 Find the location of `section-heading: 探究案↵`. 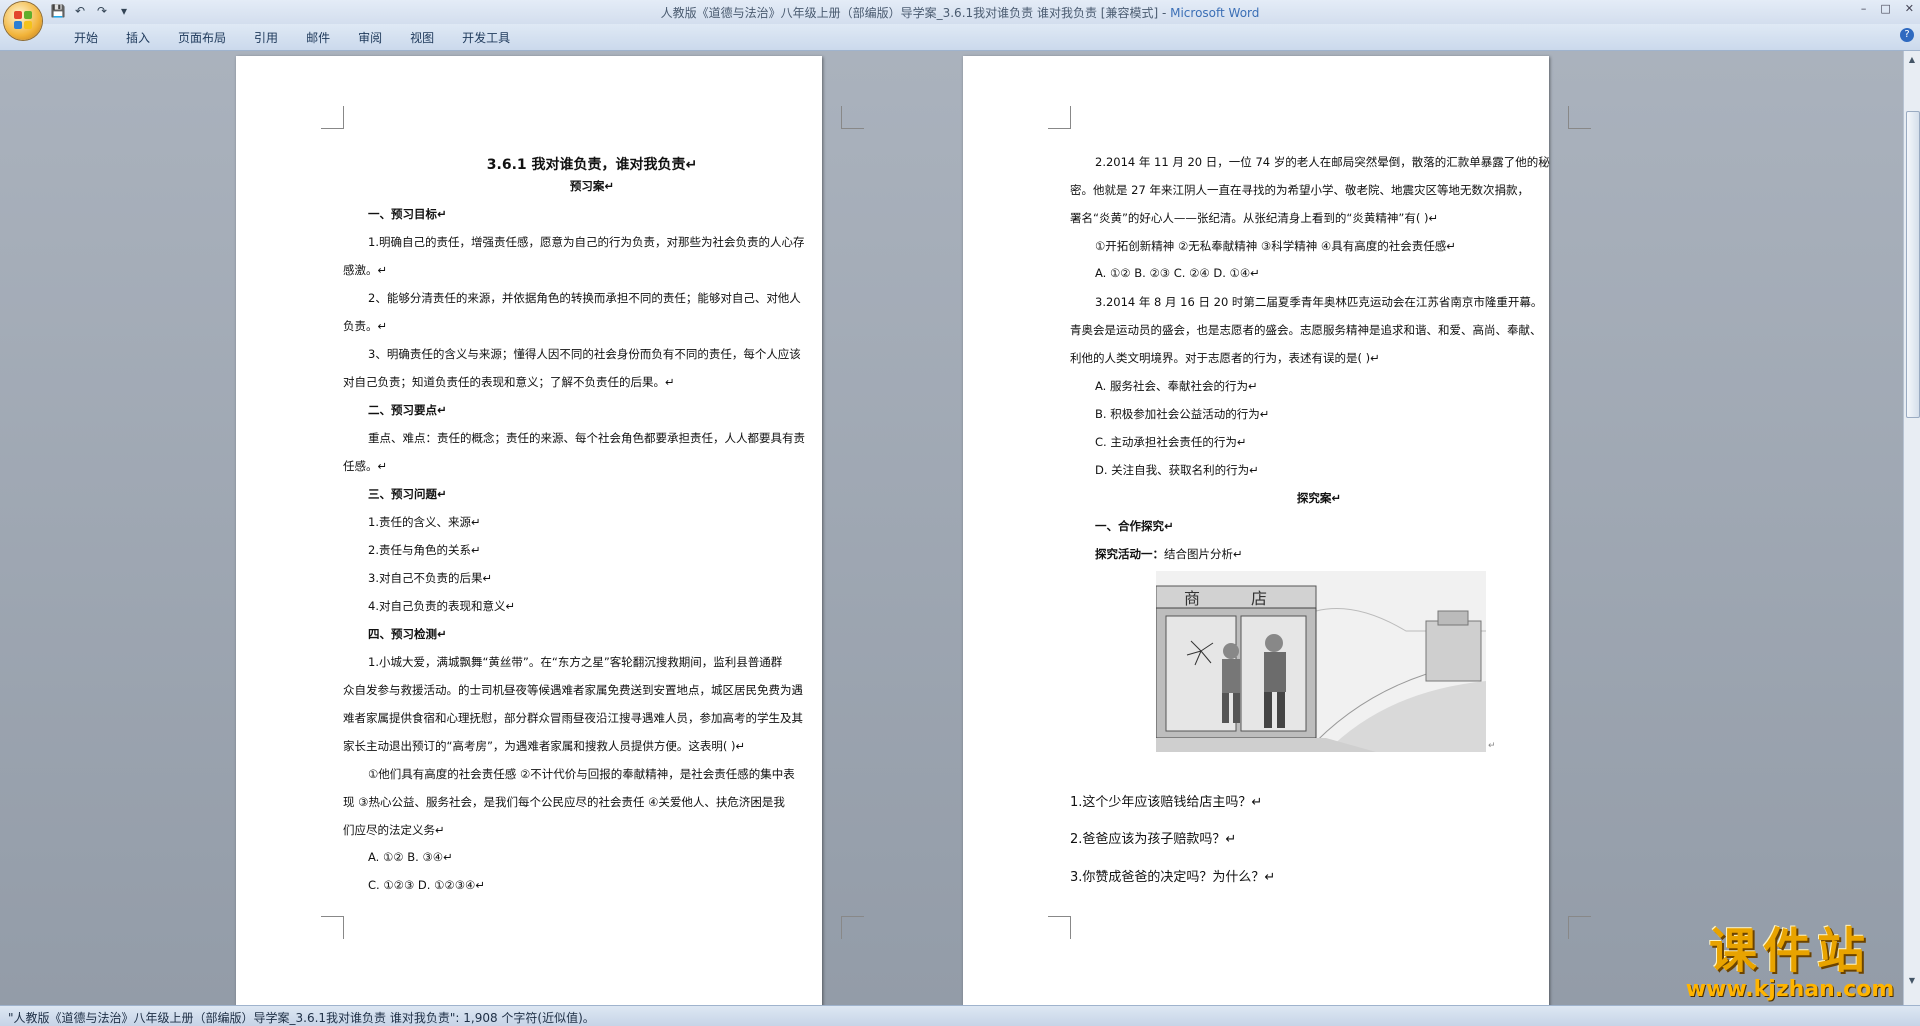

section-heading: 探究案↵ is located at coordinates (1319, 498).